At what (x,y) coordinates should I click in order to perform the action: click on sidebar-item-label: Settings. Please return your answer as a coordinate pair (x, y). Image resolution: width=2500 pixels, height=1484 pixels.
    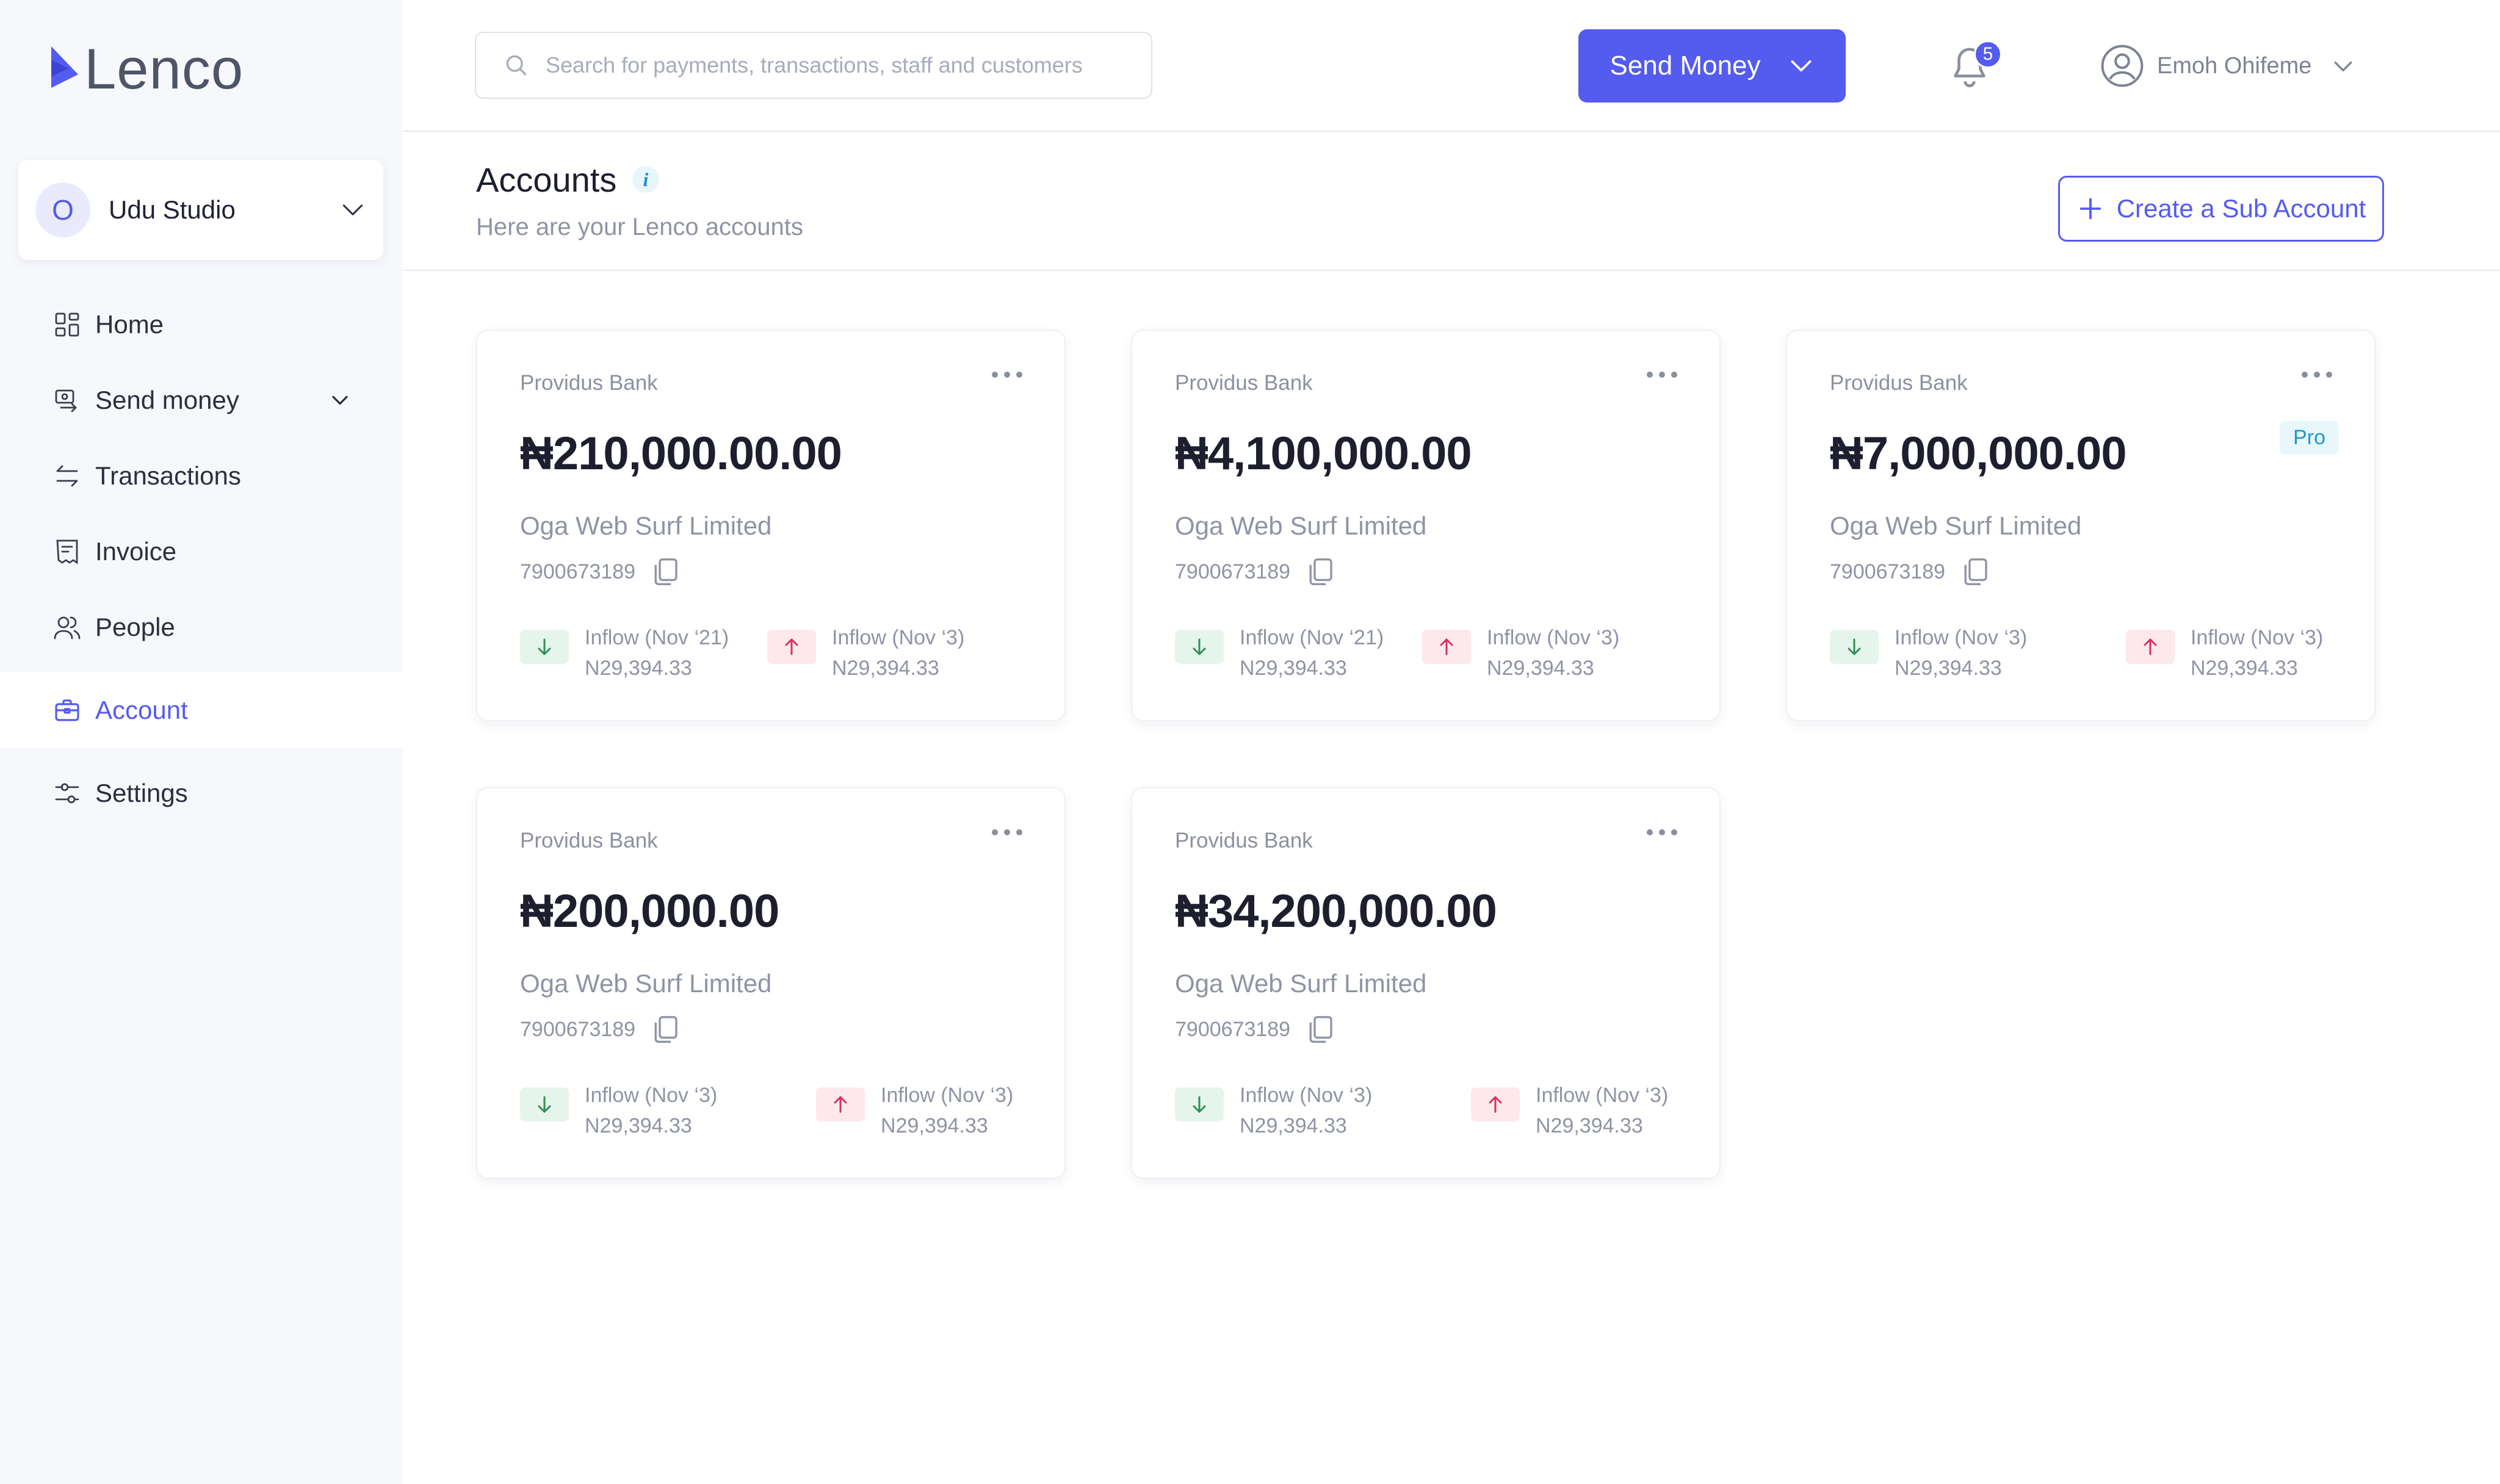
    Looking at the image, I should click on (141, 793).